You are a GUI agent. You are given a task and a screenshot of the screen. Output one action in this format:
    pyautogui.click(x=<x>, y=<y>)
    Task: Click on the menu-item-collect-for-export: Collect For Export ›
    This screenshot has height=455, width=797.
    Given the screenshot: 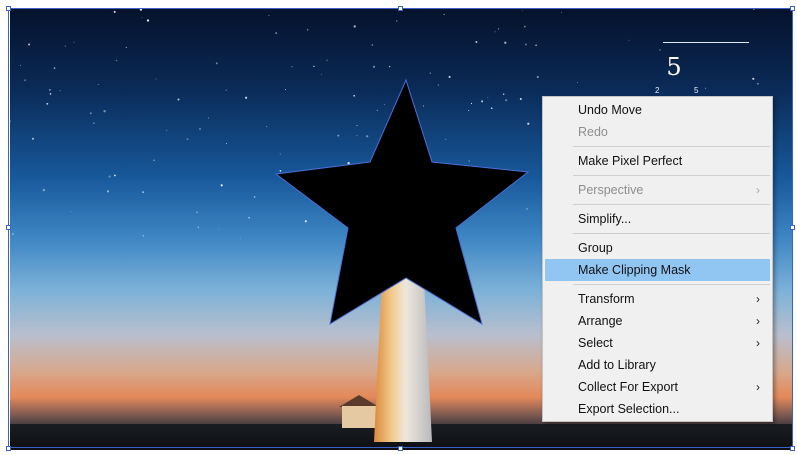 What is the action you would take?
    pyautogui.click(x=657, y=387)
    